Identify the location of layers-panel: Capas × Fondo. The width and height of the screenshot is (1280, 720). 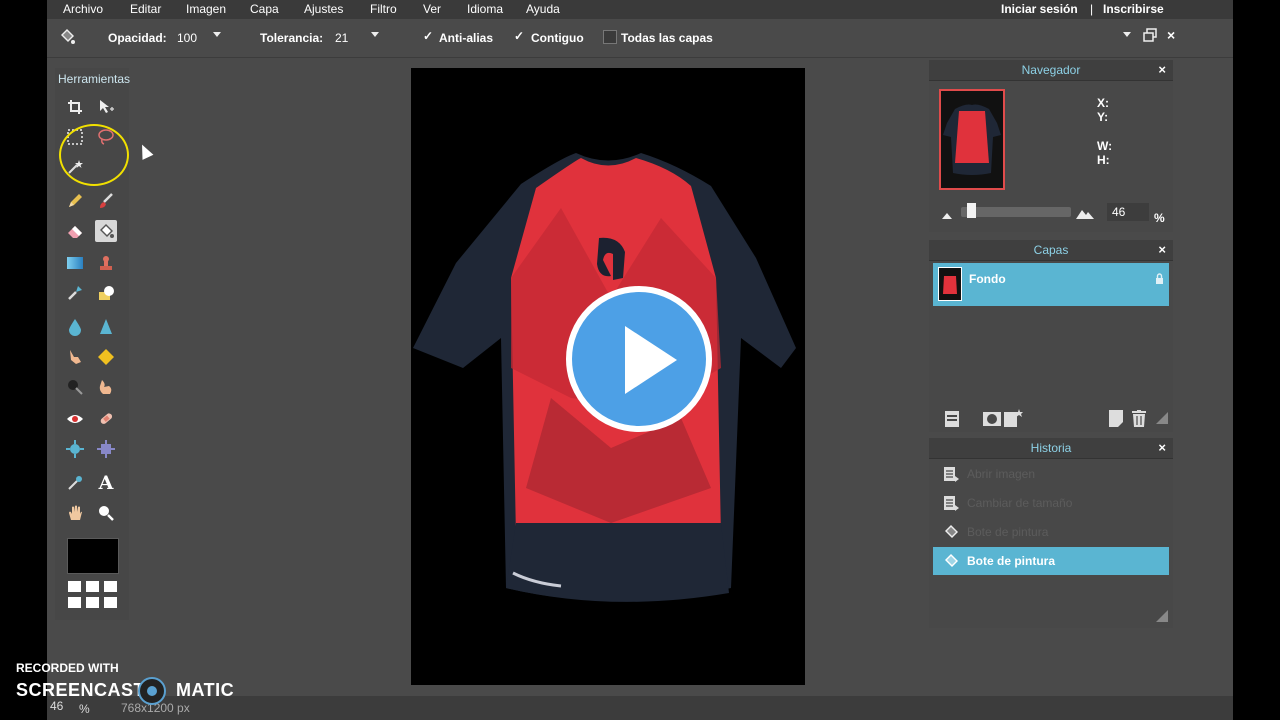
(1051, 336).